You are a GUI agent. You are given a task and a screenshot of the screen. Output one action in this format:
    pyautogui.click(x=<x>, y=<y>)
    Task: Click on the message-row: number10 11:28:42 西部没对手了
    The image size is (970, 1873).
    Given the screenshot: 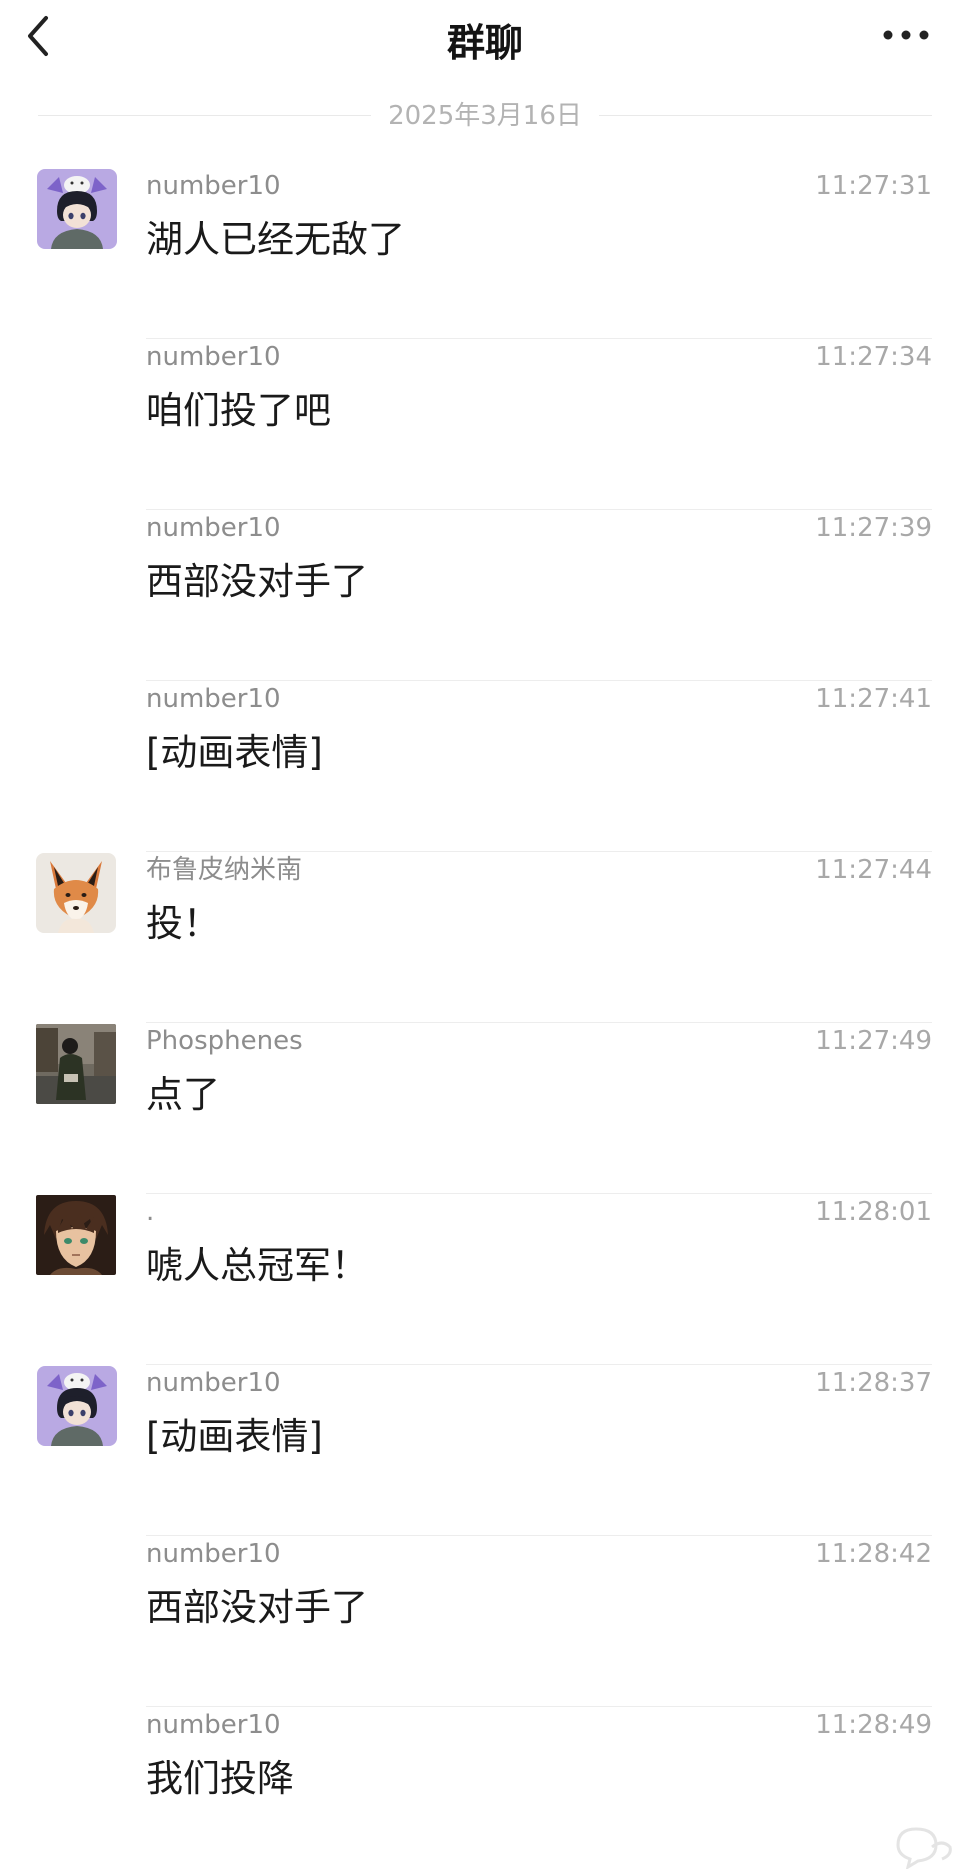 What is the action you would take?
    pyautogui.click(x=485, y=1621)
    